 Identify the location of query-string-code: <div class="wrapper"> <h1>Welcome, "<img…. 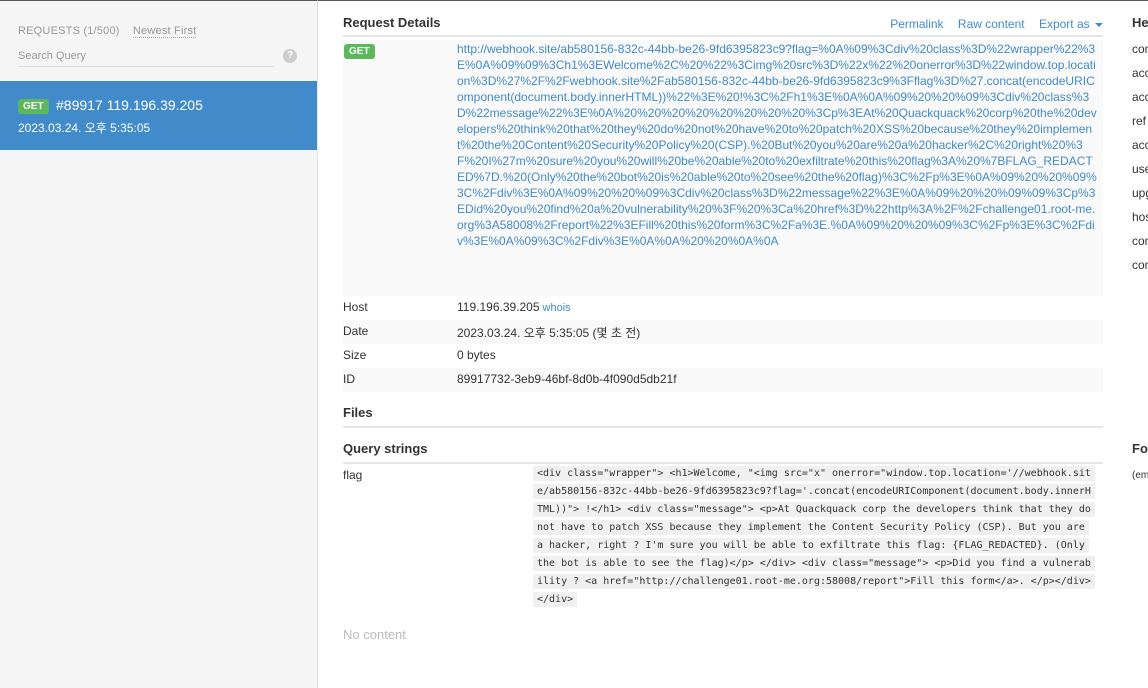
(814, 536).